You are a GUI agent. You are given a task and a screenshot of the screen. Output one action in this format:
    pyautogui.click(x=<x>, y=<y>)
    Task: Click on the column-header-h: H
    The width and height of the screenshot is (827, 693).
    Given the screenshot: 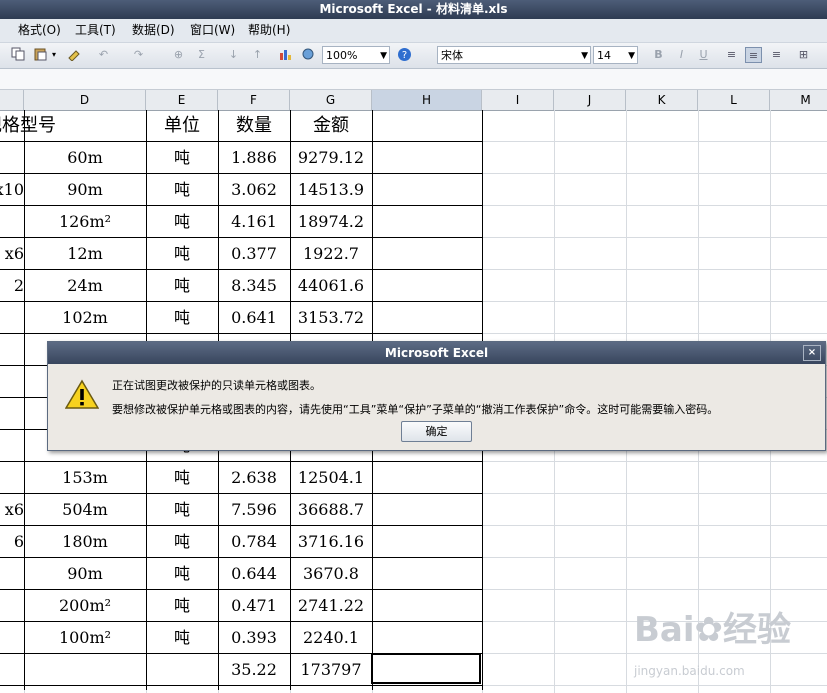 What is the action you would take?
    pyautogui.click(x=427, y=100)
    